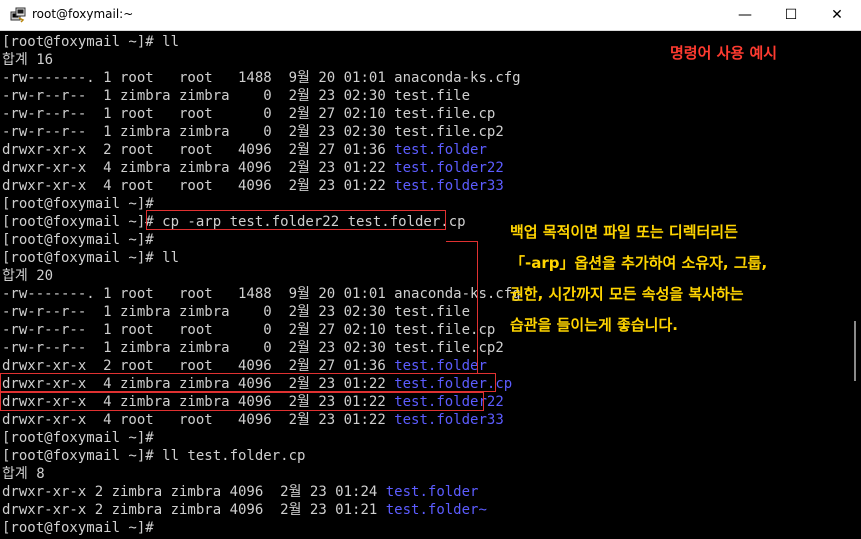  Describe the element at coordinates (154, 456) in the screenshot. I see `terminal-line-text: [root@foxymail ~]# ll test.folder.cp` at that location.